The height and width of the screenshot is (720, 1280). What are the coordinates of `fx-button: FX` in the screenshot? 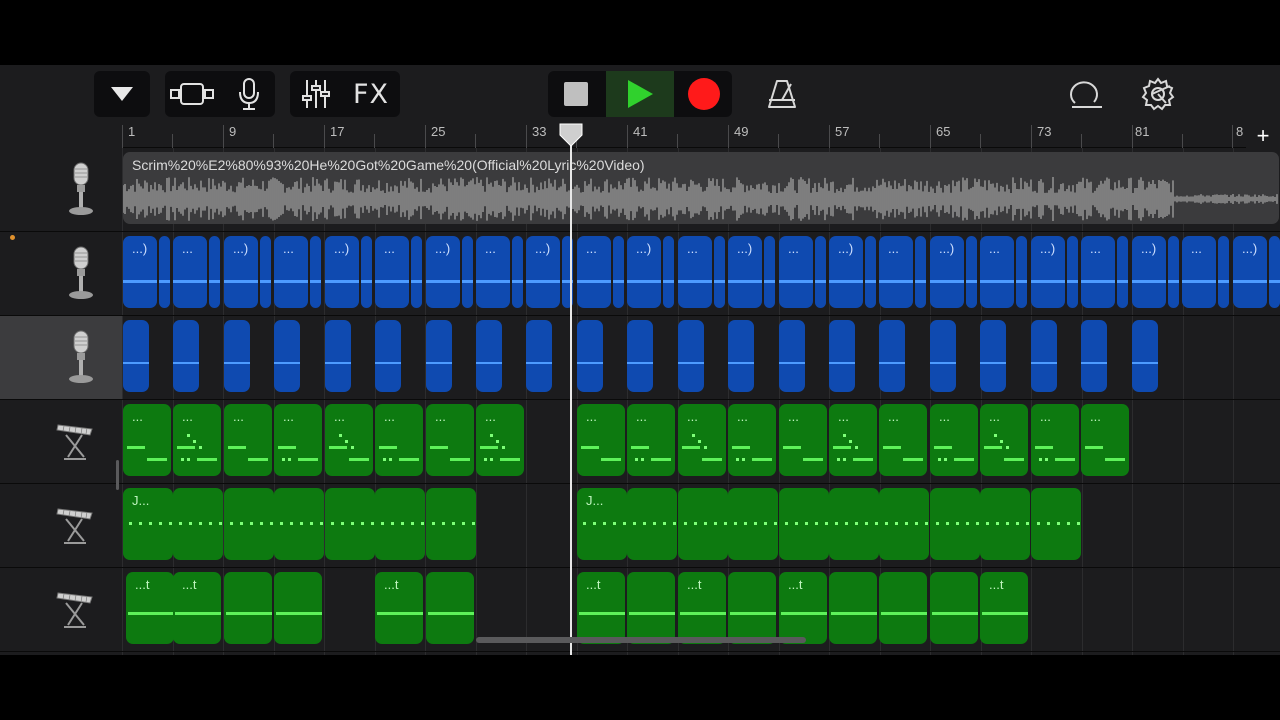 It's located at (371, 94).